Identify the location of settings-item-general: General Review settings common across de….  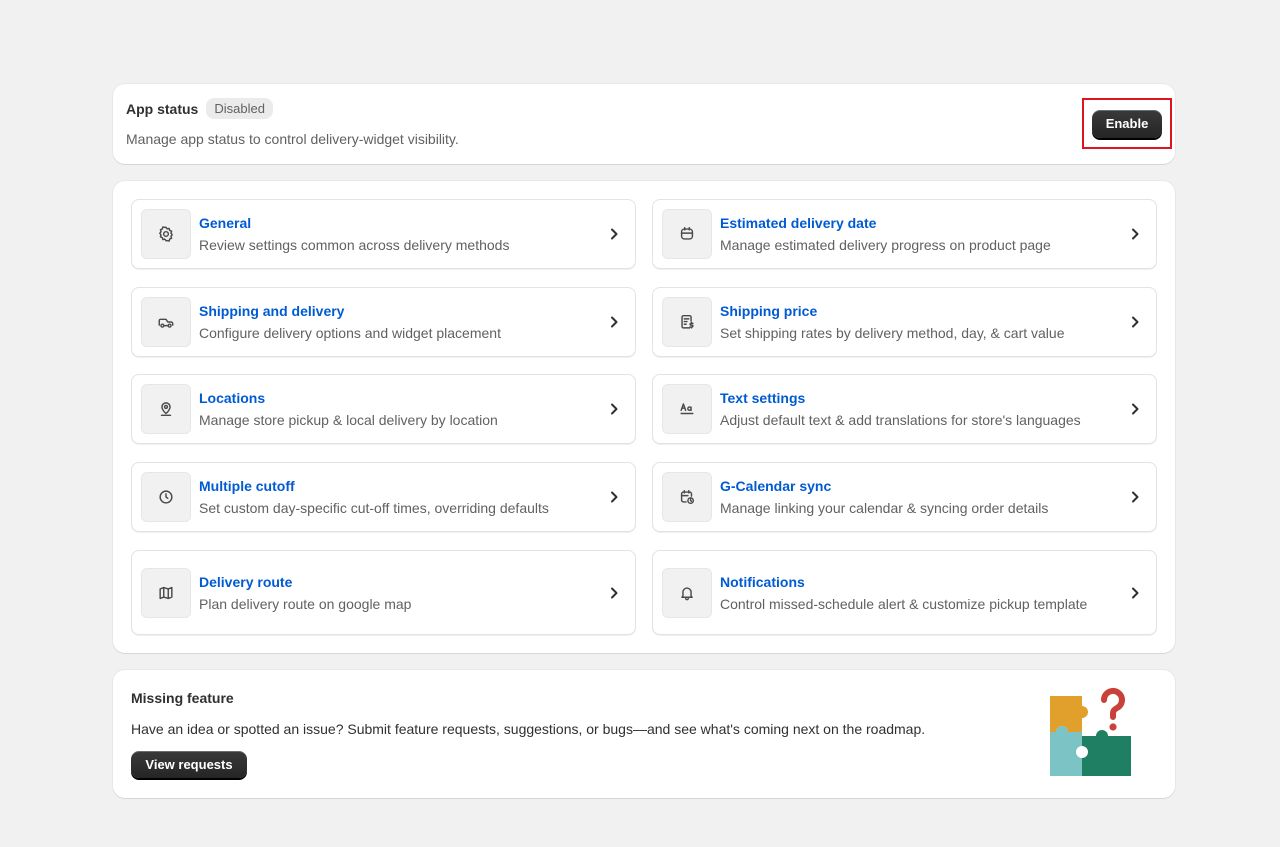
(383, 234).